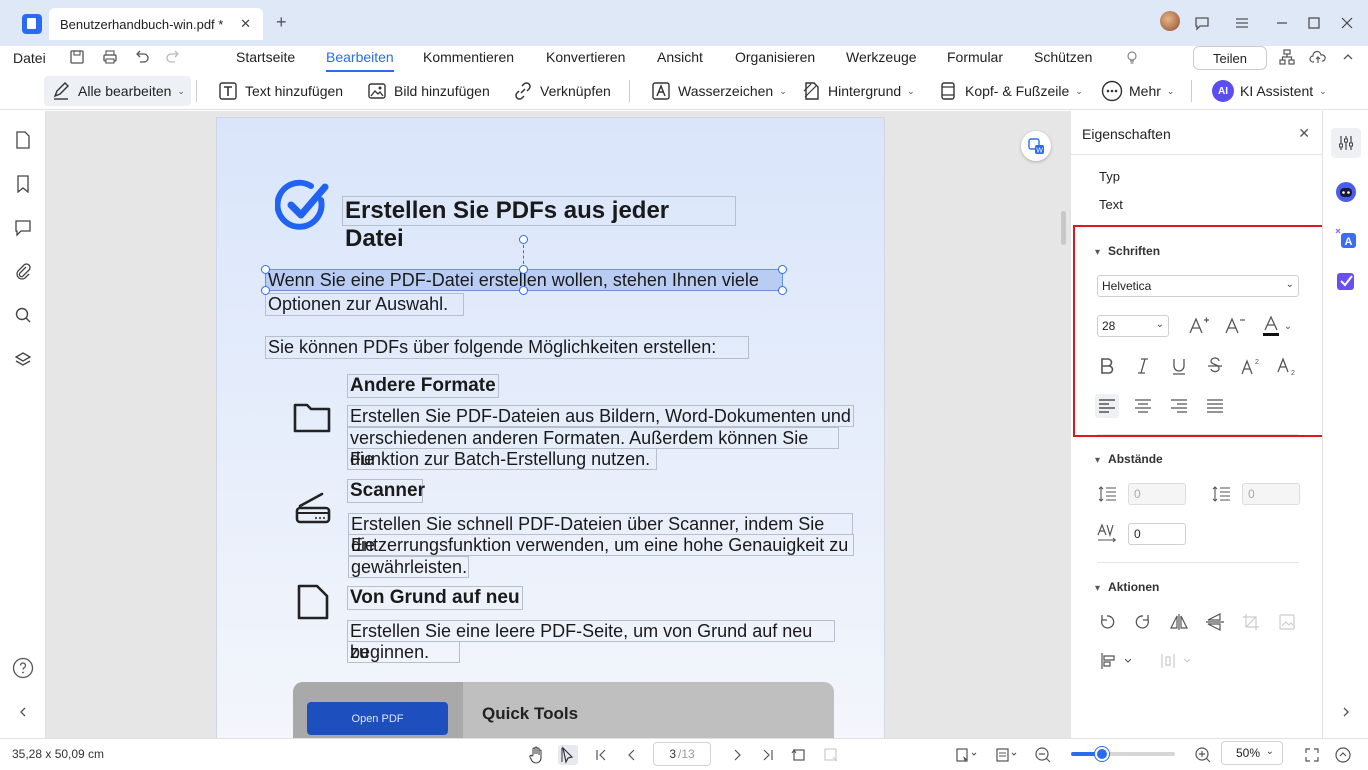  What do you see at coordinates (1271, 494) in the screenshot?
I see `paragraph-spacing-input: 0` at bounding box center [1271, 494].